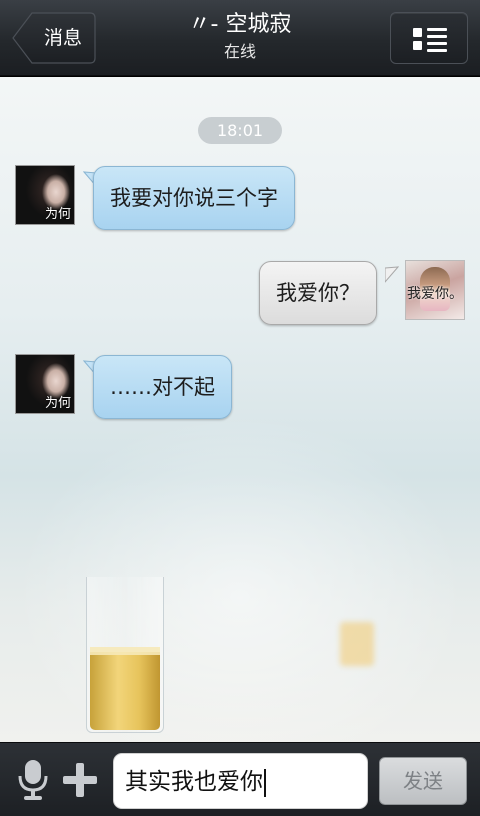 Image resolution: width=480 pixels, height=816 pixels. What do you see at coordinates (194, 782) in the screenshot?
I see `message-input-value: 其实我也爱你` at bounding box center [194, 782].